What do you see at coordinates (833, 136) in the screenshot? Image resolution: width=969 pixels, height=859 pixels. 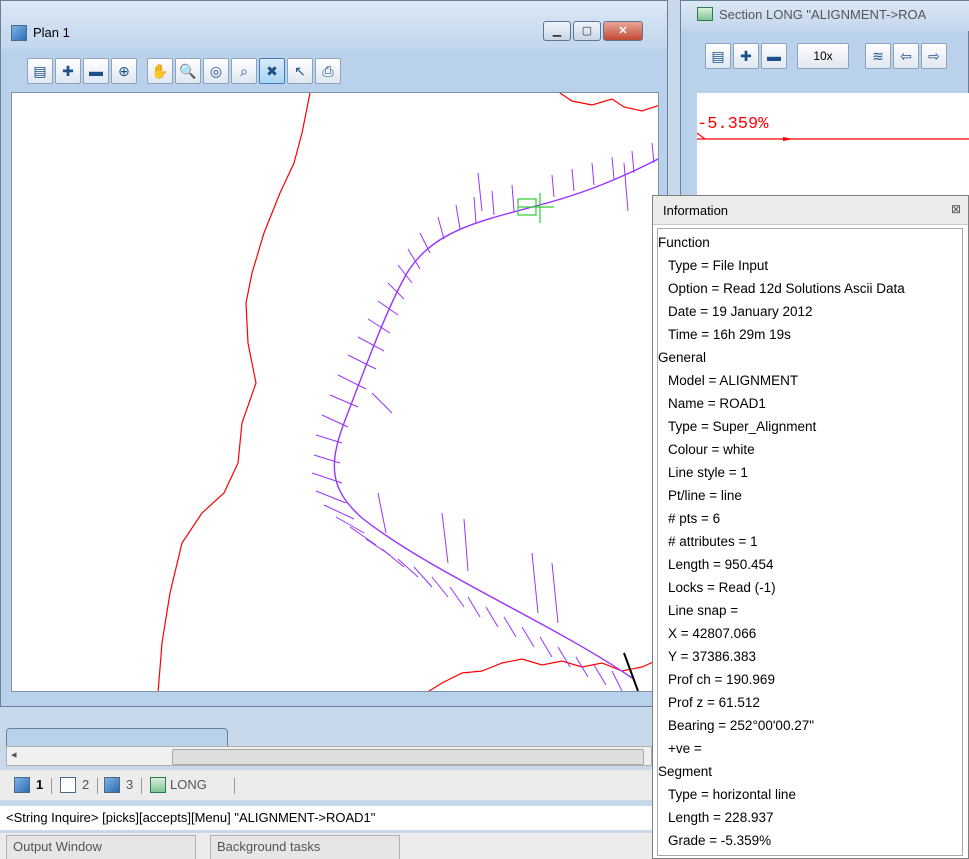 I see `section-profile` at bounding box center [833, 136].